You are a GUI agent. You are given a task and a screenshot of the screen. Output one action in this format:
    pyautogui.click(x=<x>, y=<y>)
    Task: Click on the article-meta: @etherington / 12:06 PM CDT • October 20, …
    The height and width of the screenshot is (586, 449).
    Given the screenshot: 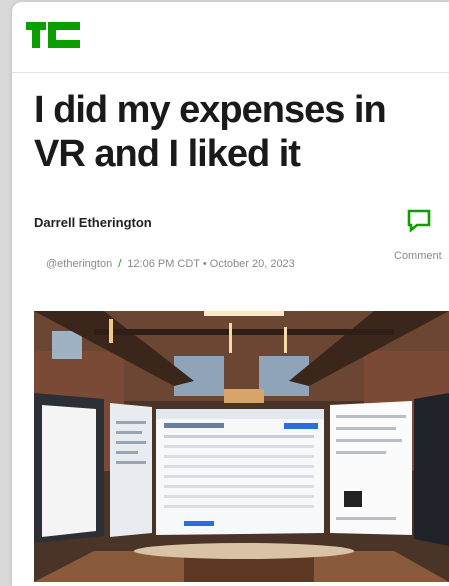 What is the action you would take?
    pyautogui.click(x=170, y=264)
    